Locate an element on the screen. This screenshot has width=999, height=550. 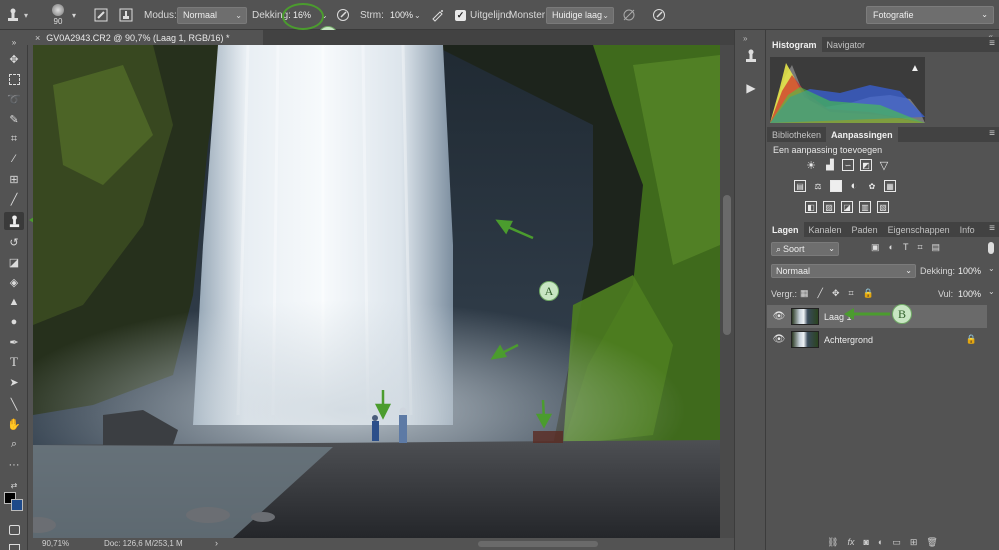
lock-pixels-icon: ╱ is located at coordinates (820, 293).